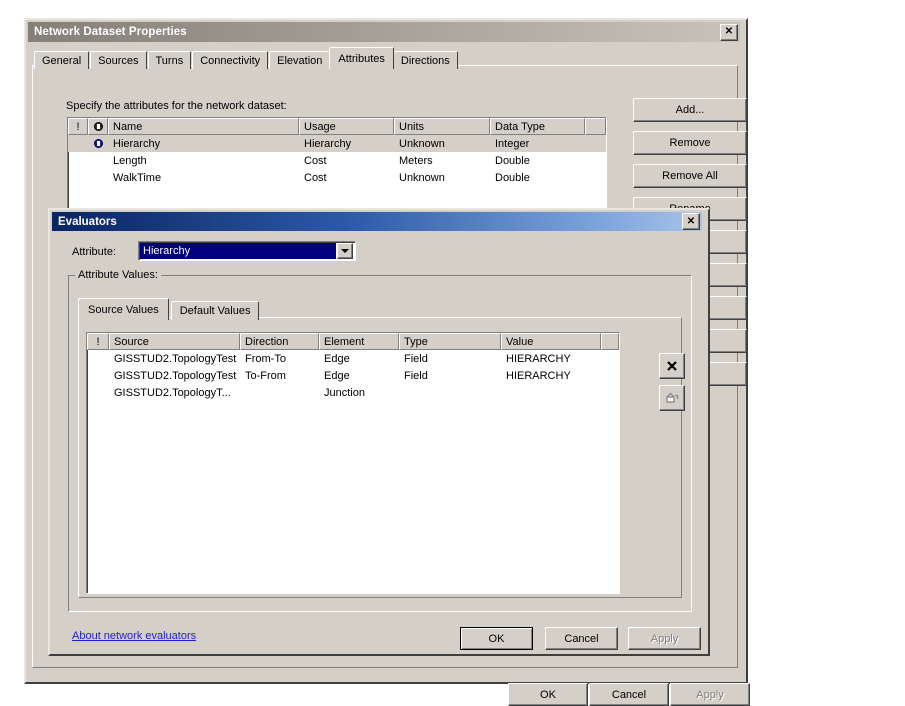 The width and height of the screenshot is (905, 706). I want to click on cell-icon, so click(98, 143).